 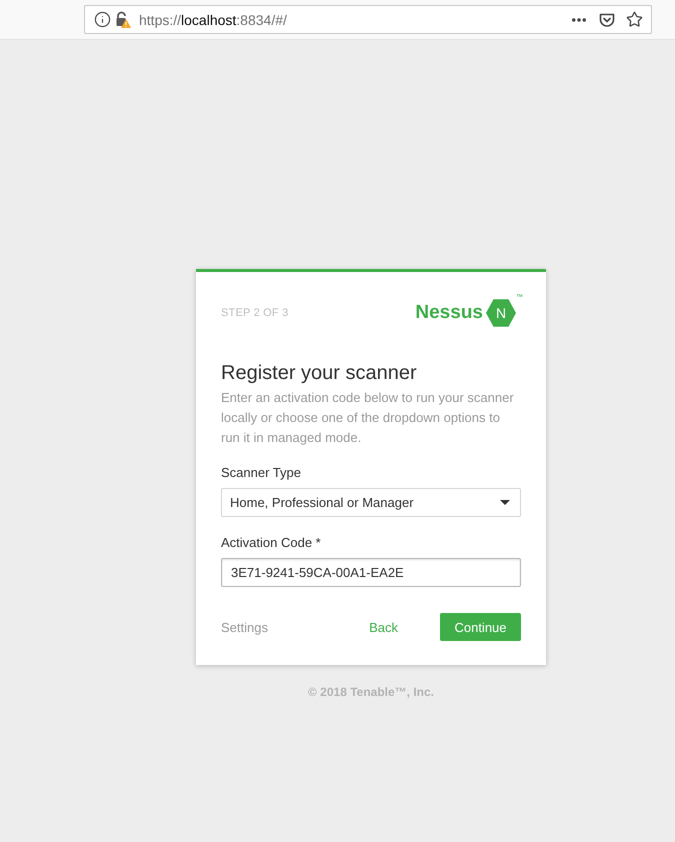 I want to click on star-icon, so click(x=634, y=19).